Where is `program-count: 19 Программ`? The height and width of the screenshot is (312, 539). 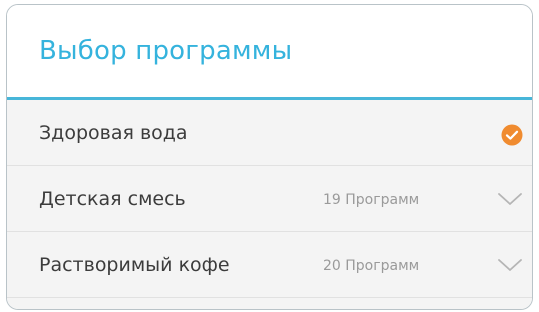
program-count: 19 Программ is located at coordinates (371, 200).